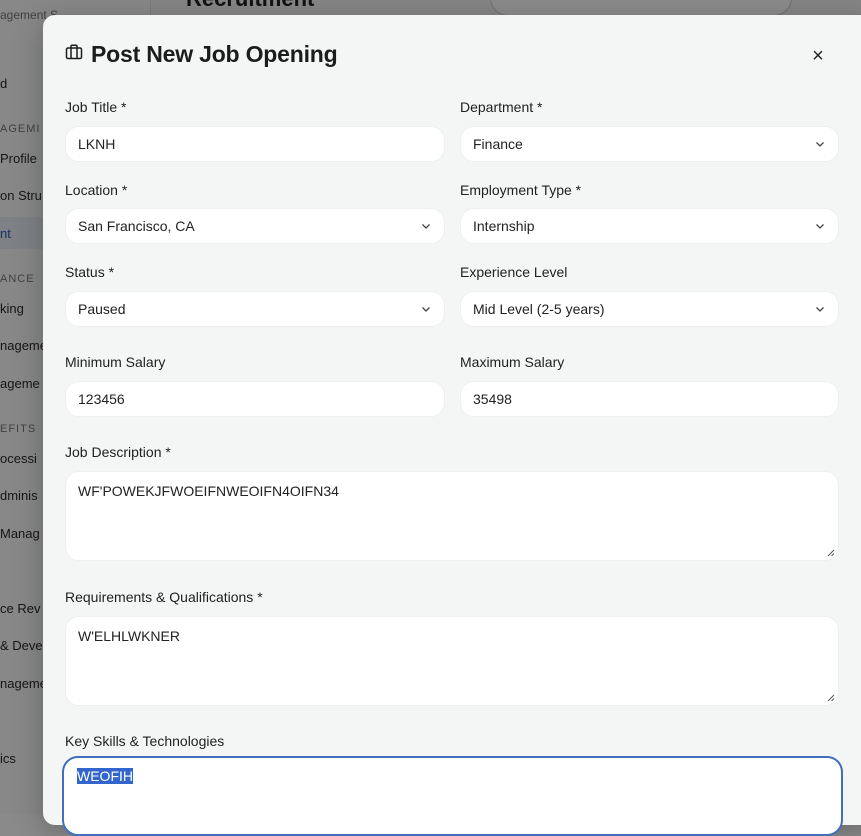 The height and width of the screenshot is (836, 861). What do you see at coordinates (102, 309) in the screenshot?
I see `status-value: Paused` at bounding box center [102, 309].